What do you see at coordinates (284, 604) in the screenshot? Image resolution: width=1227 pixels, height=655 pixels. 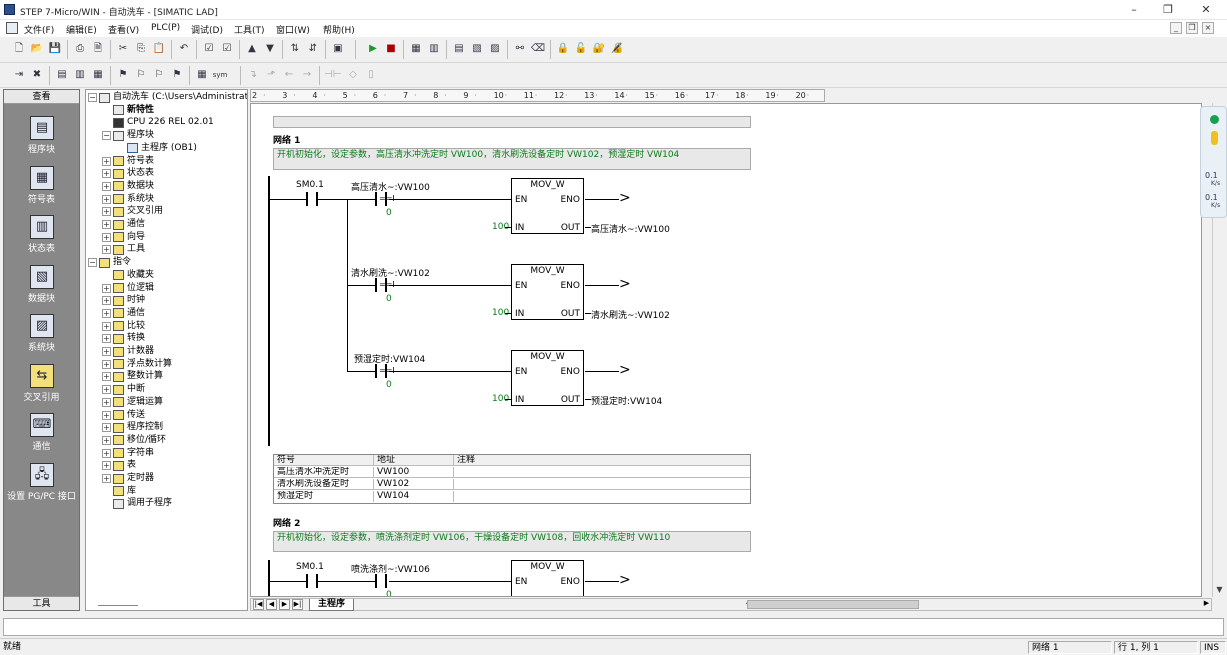 I see `next-tab-icon: ▶` at bounding box center [284, 604].